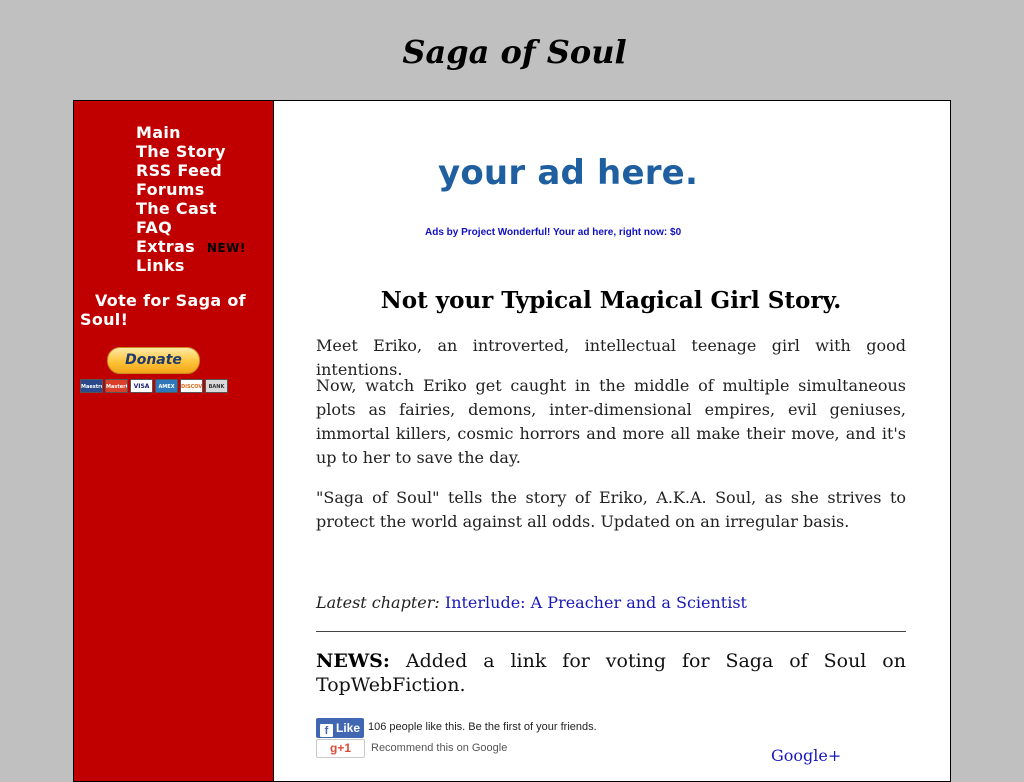 The image size is (1024, 782). I want to click on latest-chapter-link: Interlude: A Preacher and a Scientist, so click(596, 602).